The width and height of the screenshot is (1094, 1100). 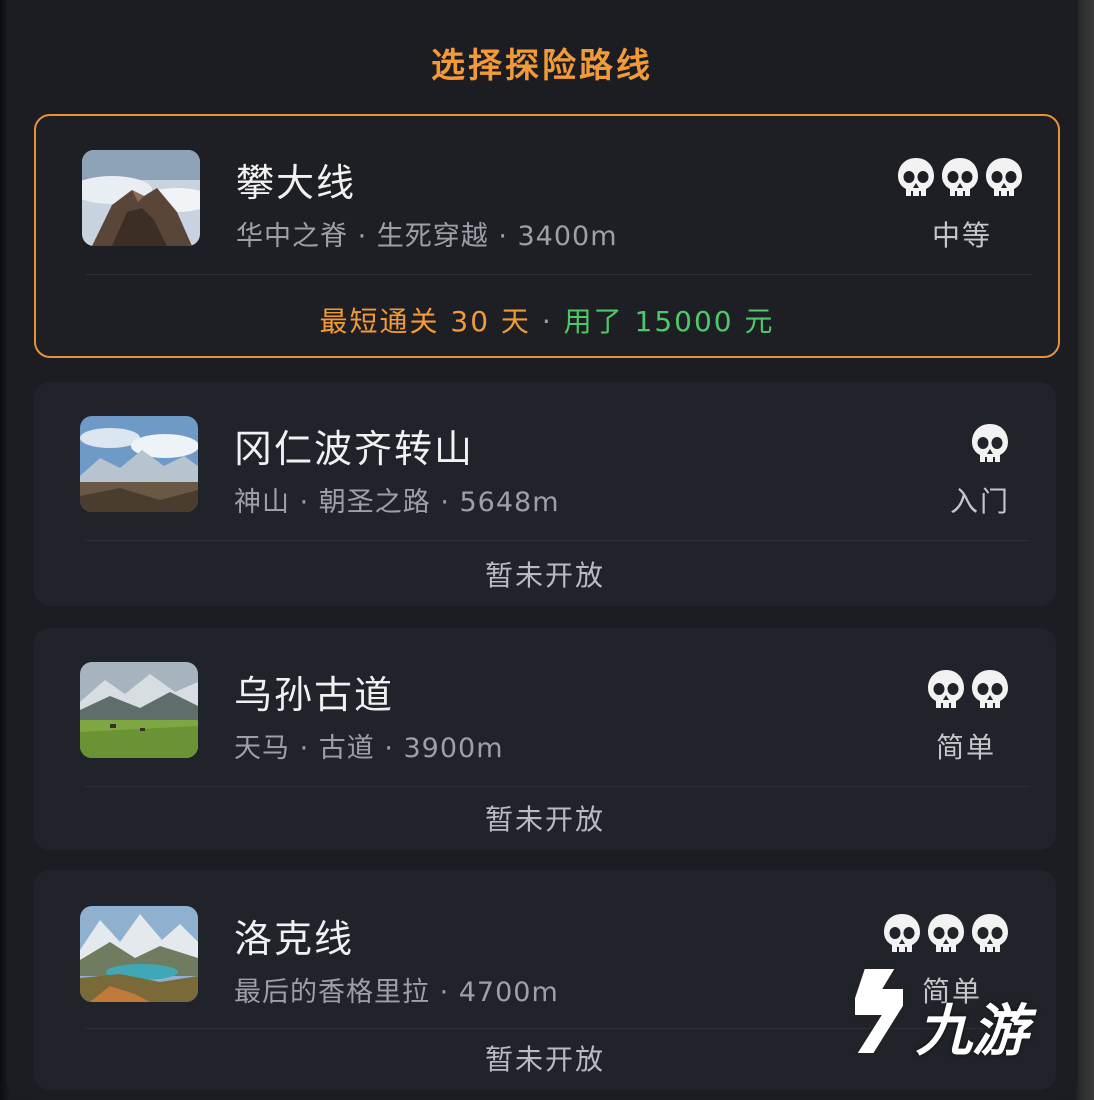 What do you see at coordinates (669, 321) in the screenshot?
I see `cost-label: 用了 15000 元` at bounding box center [669, 321].